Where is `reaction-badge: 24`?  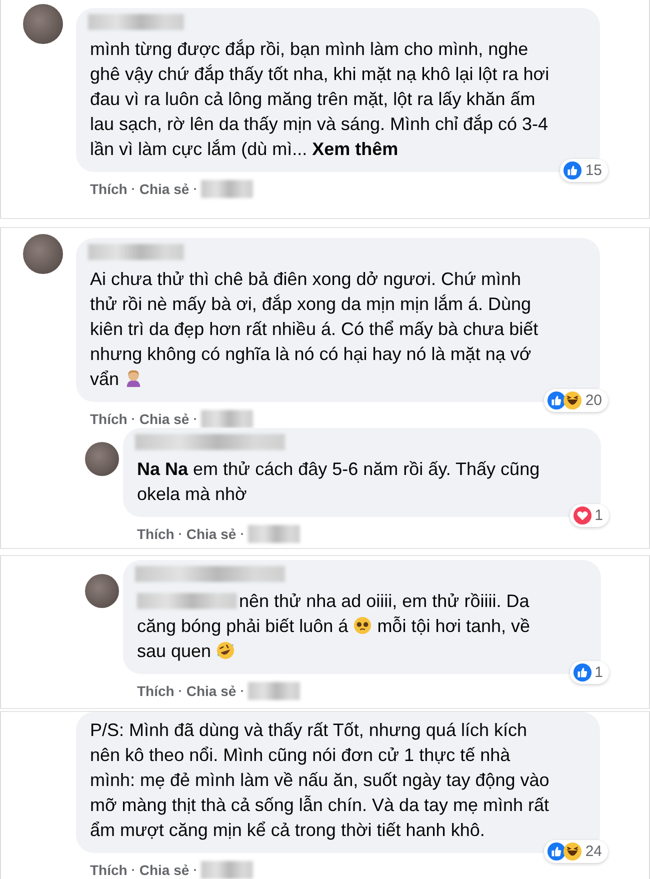
reaction-badge: 24 is located at coordinates (576, 851).